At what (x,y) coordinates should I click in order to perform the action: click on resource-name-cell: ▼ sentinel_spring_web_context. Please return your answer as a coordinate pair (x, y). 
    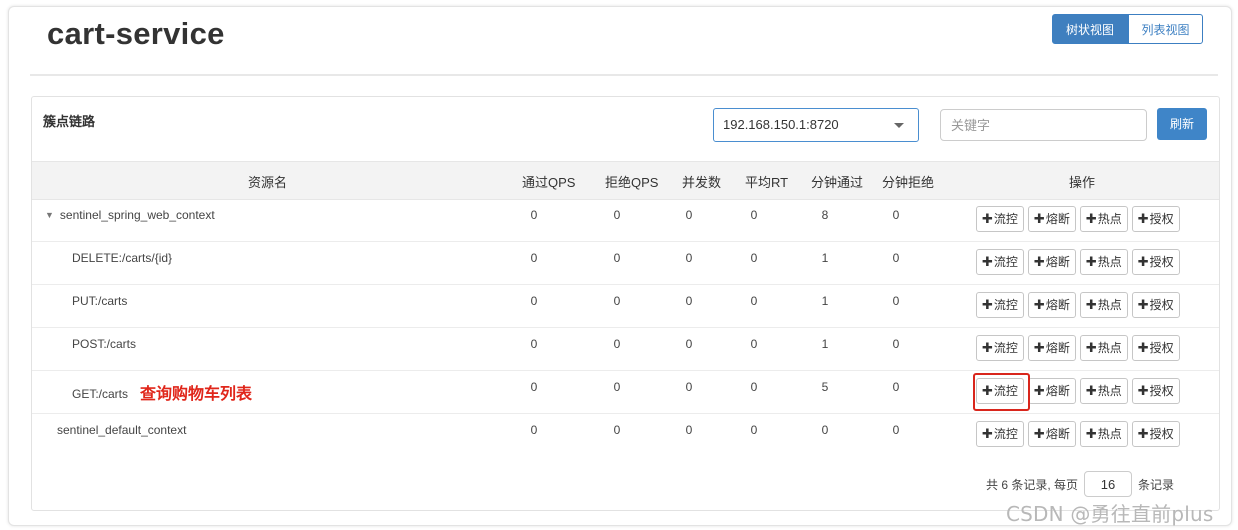
    Looking at the image, I should click on (130, 215).